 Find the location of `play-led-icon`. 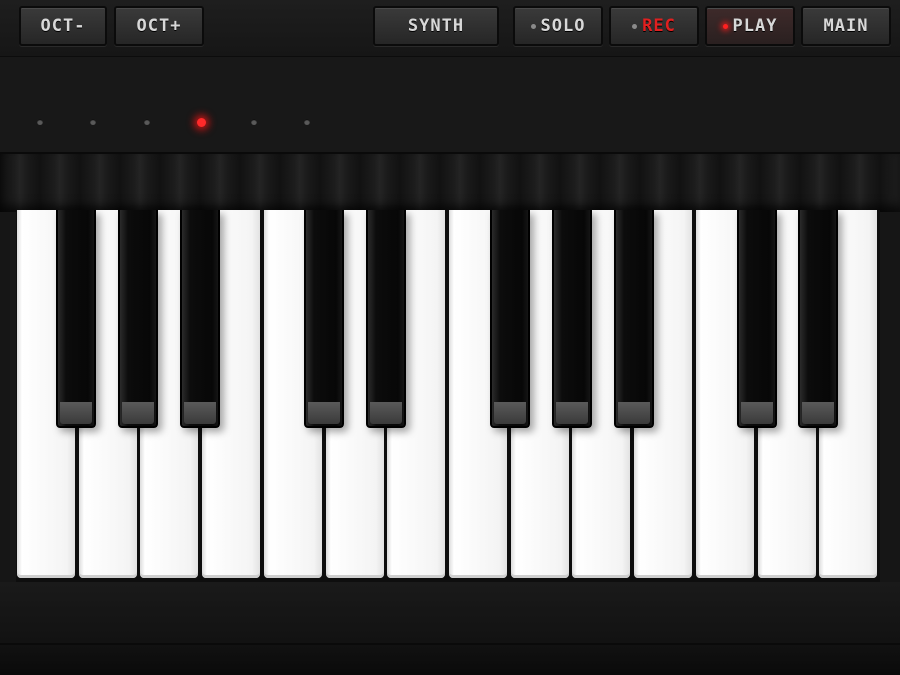

play-led-icon is located at coordinates (725, 26).